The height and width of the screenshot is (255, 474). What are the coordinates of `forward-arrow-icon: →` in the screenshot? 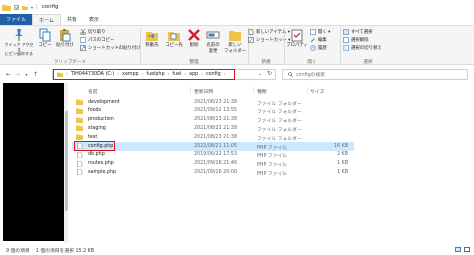 It's located at (17, 74).